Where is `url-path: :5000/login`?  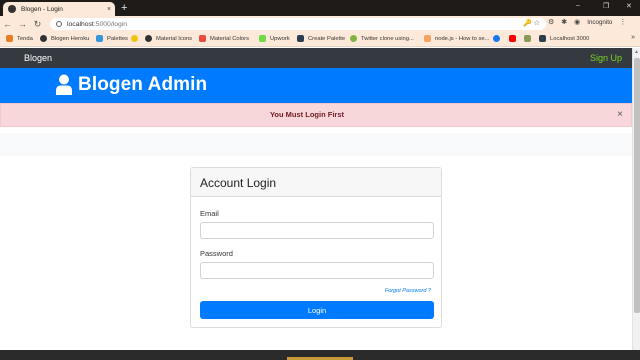 url-path: :5000/login is located at coordinates (110, 24).